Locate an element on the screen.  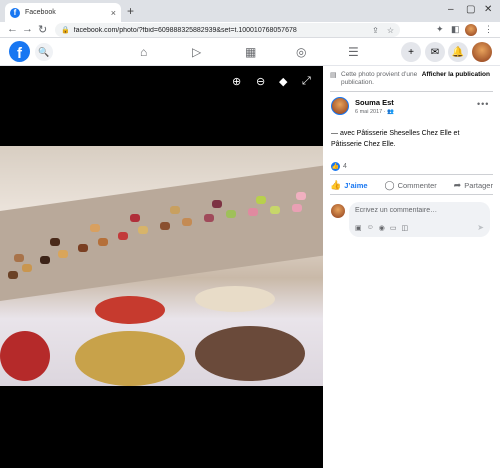
bookmark-star-icon: ☆ is located at coordinates (390, 30).